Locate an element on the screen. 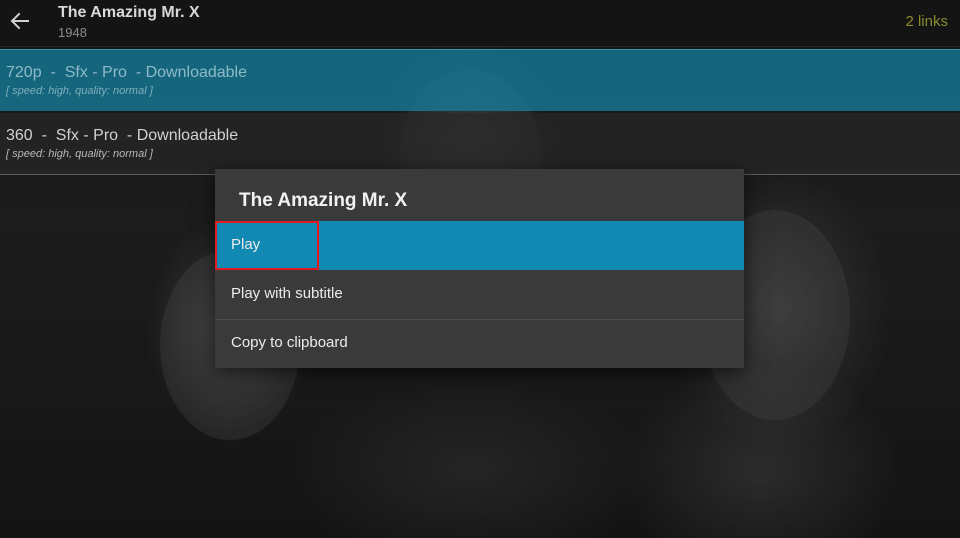  play-with-subtitle-menu-item: Play with subtitle is located at coordinates (479, 295).